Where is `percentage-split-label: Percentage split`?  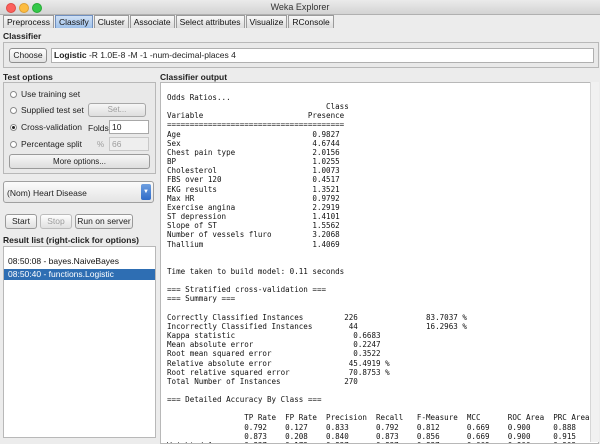 percentage-split-label: Percentage split is located at coordinates (51, 144).